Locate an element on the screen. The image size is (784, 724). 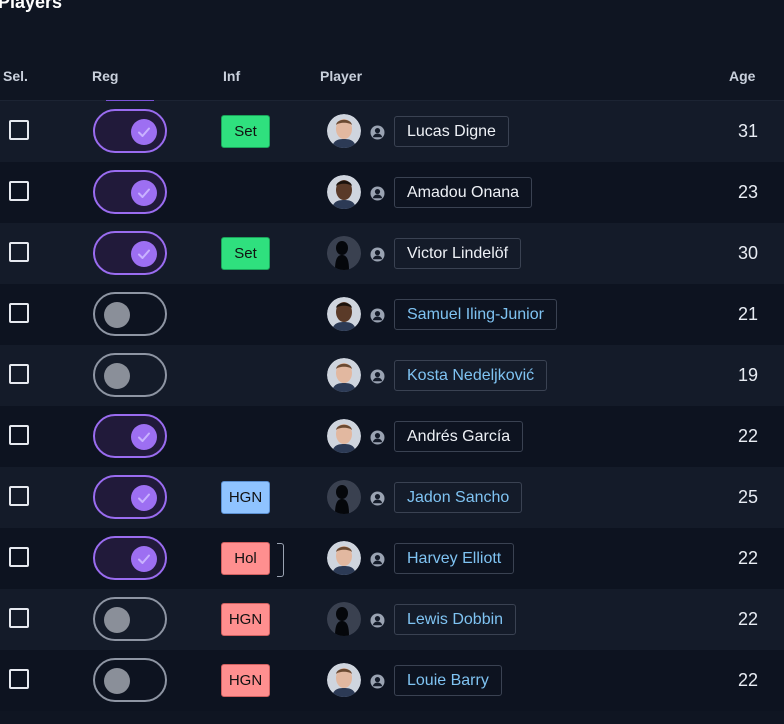
badge-group-bracket is located at coordinates (280, 560).